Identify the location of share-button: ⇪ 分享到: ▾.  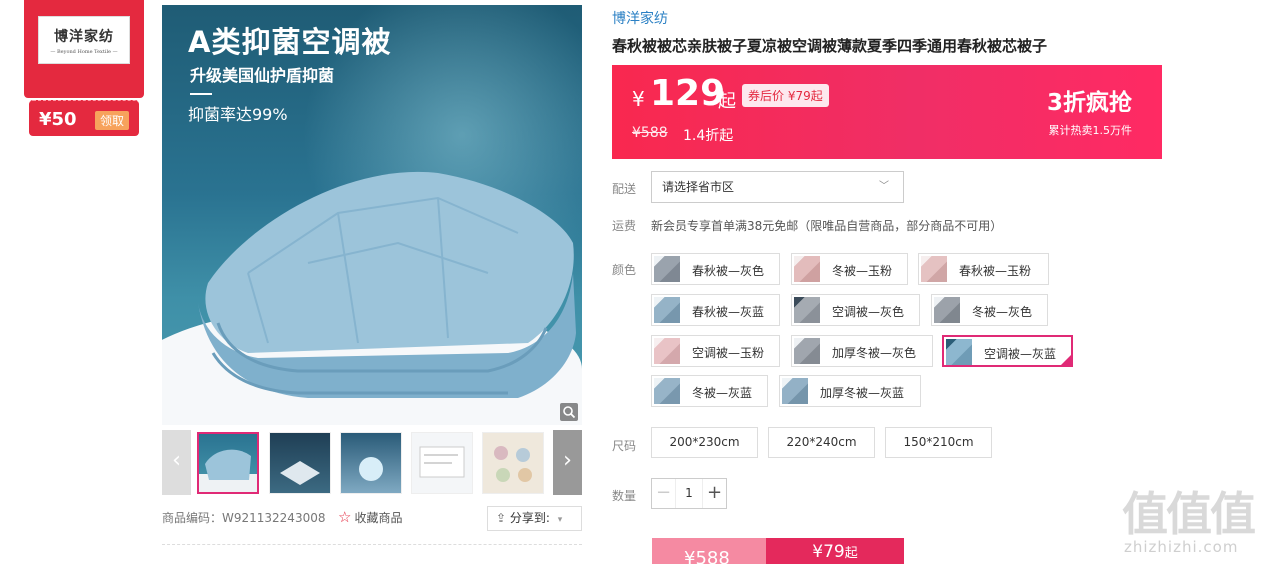
(534, 518).